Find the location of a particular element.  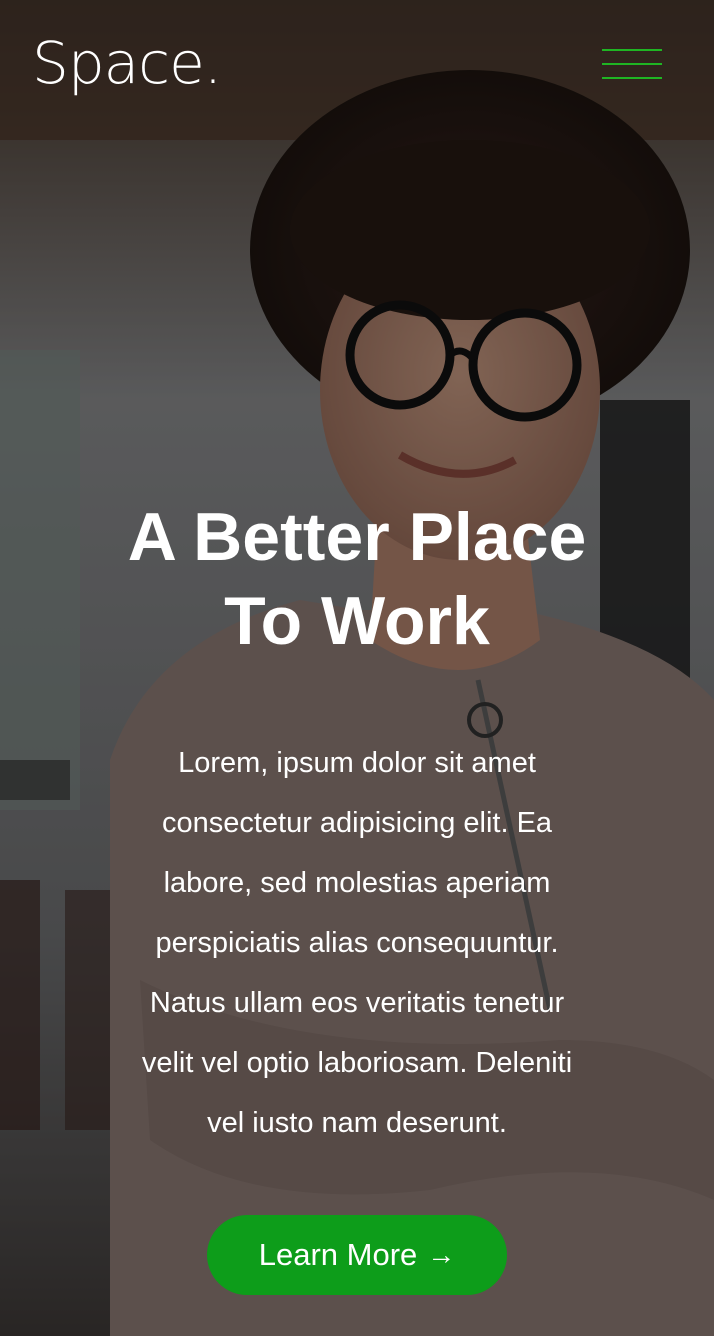

learn-more-label: Learn More is located at coordinates (338, 1254).